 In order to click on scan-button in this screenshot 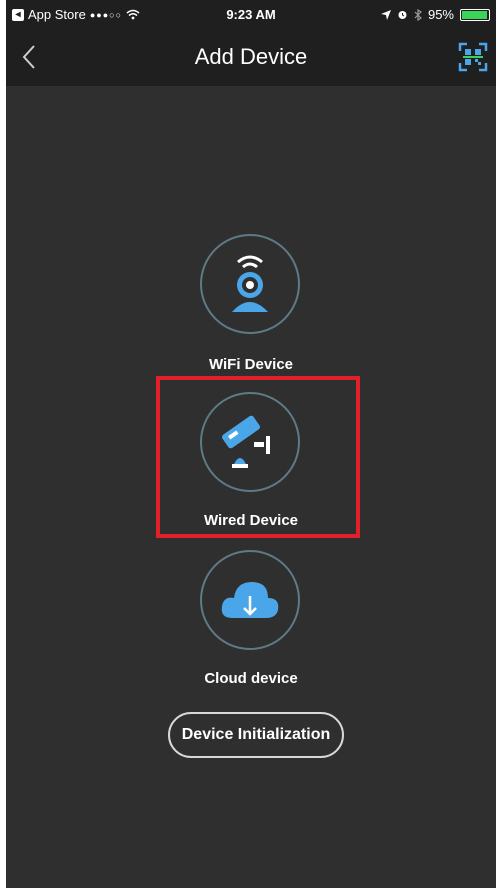, I will do `click(473, 57)`.